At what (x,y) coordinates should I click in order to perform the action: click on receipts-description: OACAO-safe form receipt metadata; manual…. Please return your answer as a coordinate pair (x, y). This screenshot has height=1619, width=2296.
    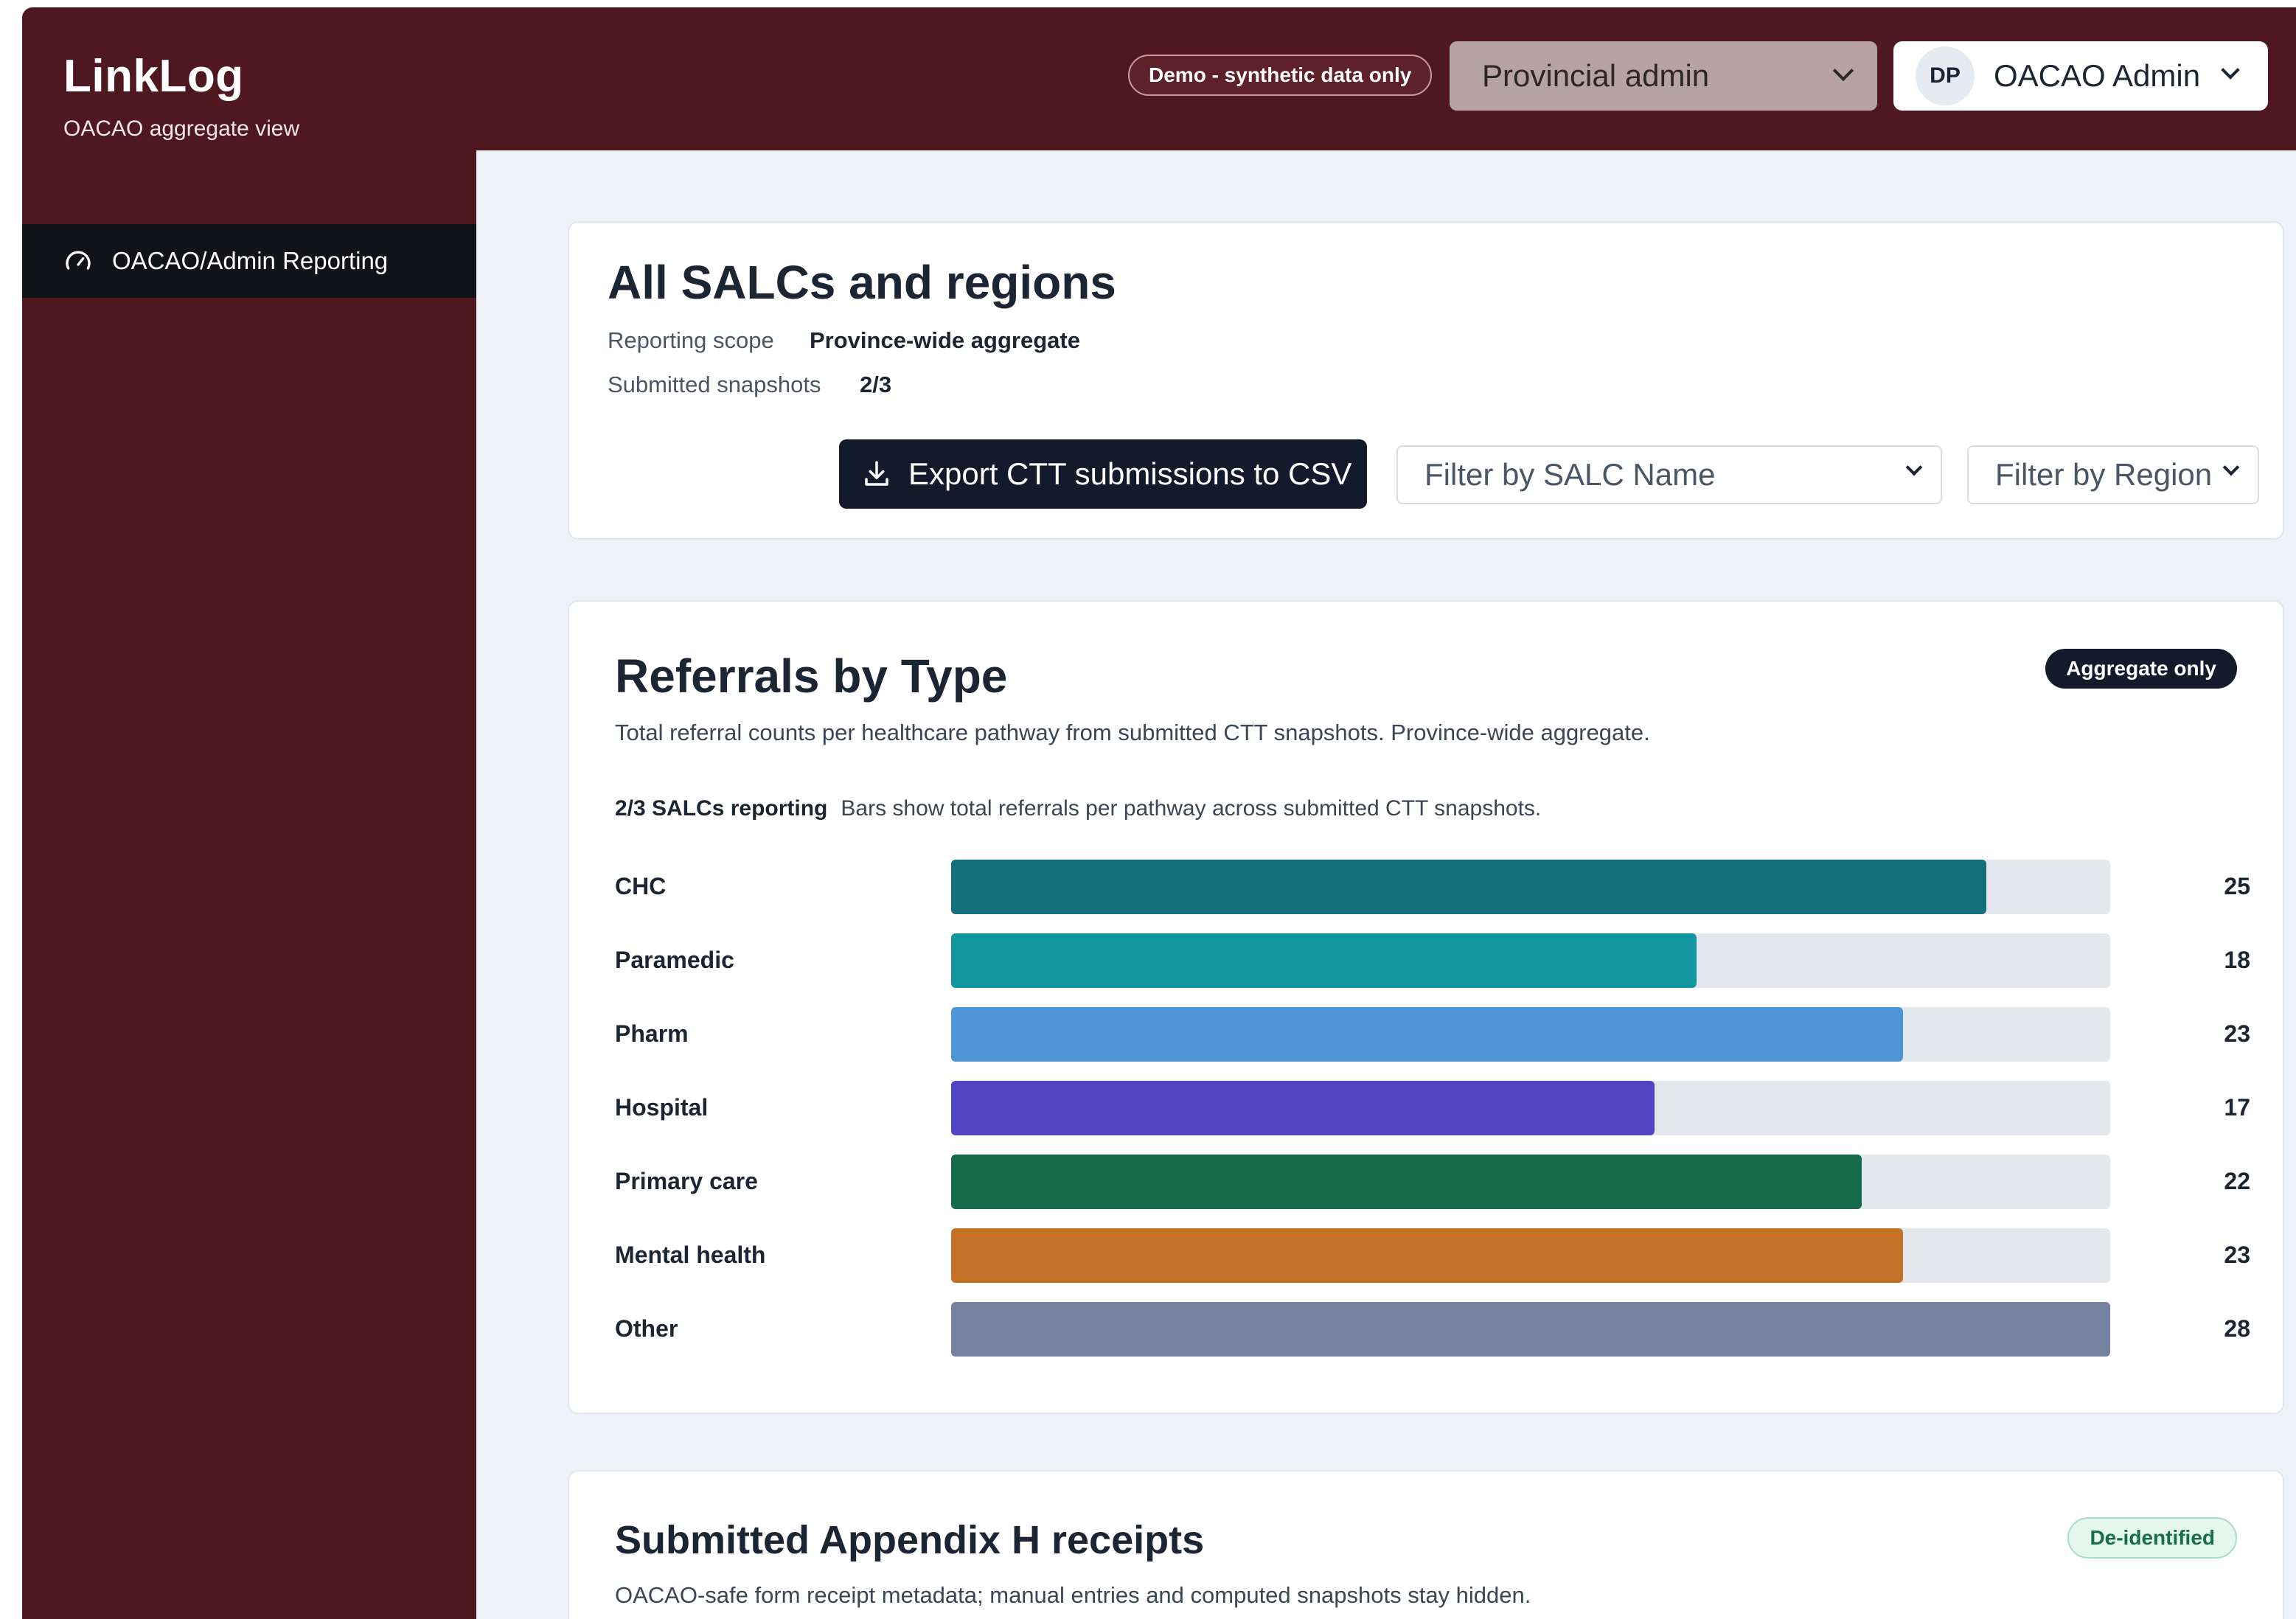
    Looking at the image, I should click on (1073, 1595).